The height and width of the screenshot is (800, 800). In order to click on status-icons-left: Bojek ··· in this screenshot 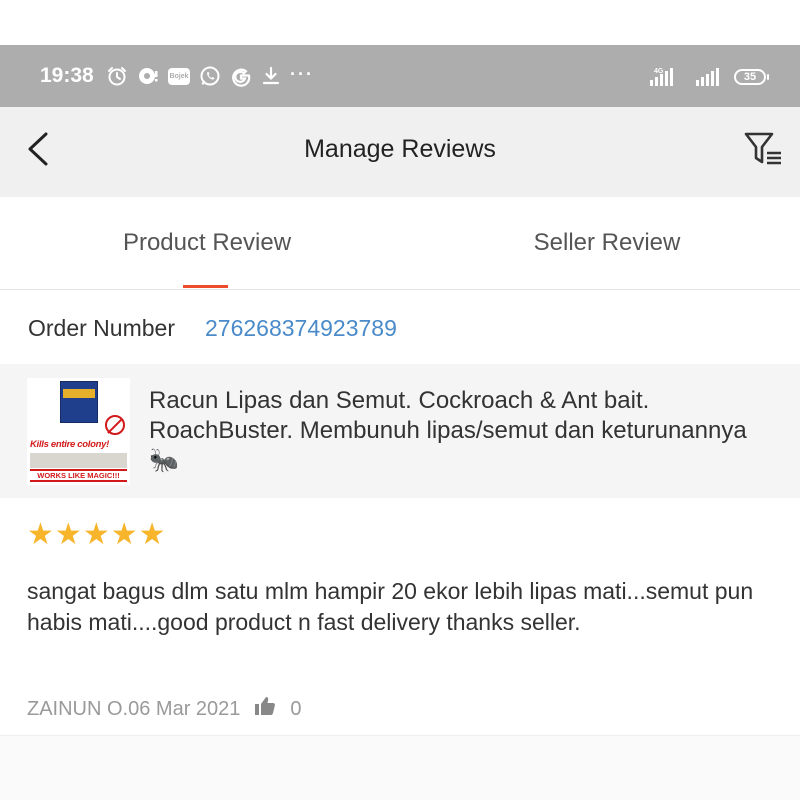, I will do `click(210, 76)`.